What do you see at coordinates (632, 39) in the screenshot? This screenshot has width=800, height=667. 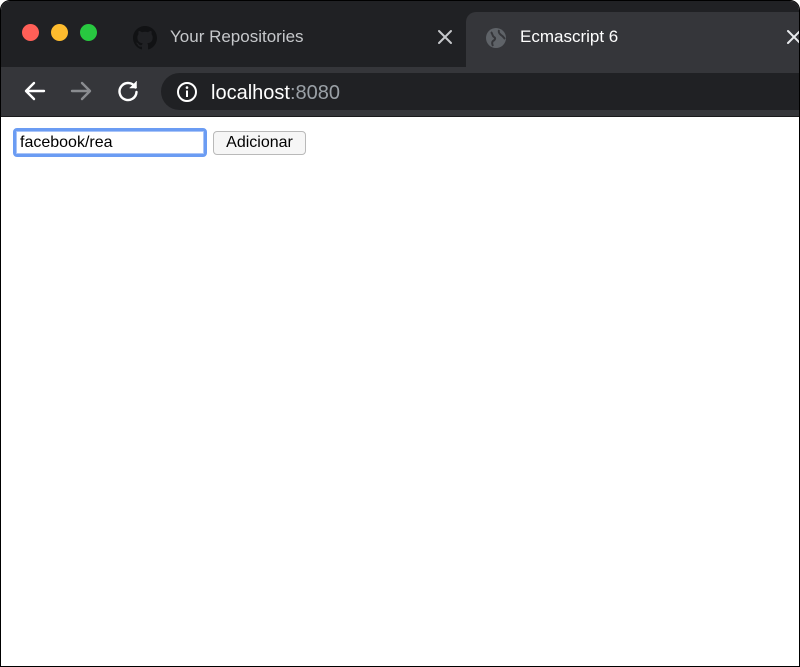 I see `tab-ecmascript-6: Ecmascript 6` at bounding box center [632, 39].